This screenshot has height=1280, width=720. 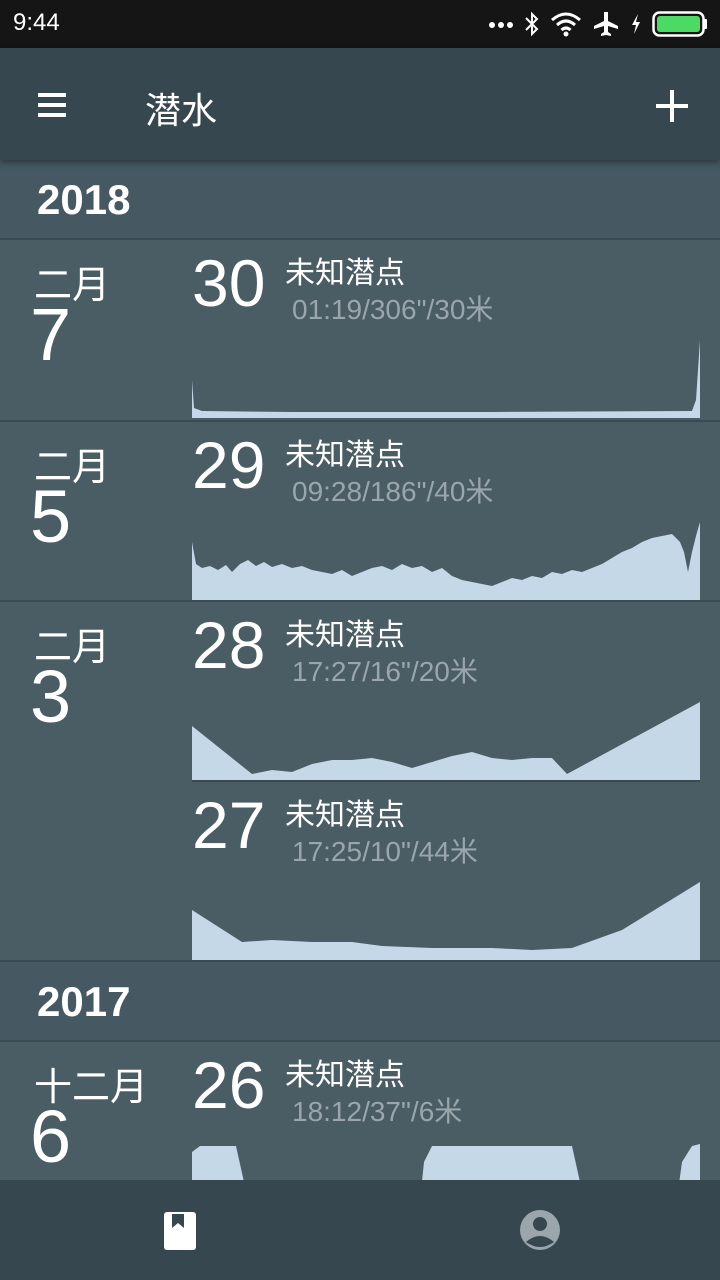 What do you see at coordinates (385, 851) in the screenshot?
I see `dive-stats: 17:25/10"/44米` at bounding box center [385, 851].